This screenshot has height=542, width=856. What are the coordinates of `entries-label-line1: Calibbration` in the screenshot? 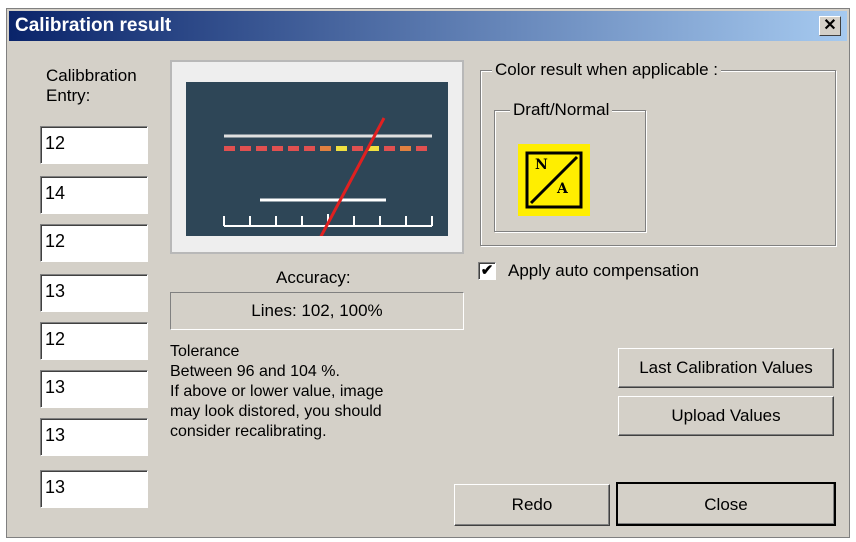 It's located at (91, 75).